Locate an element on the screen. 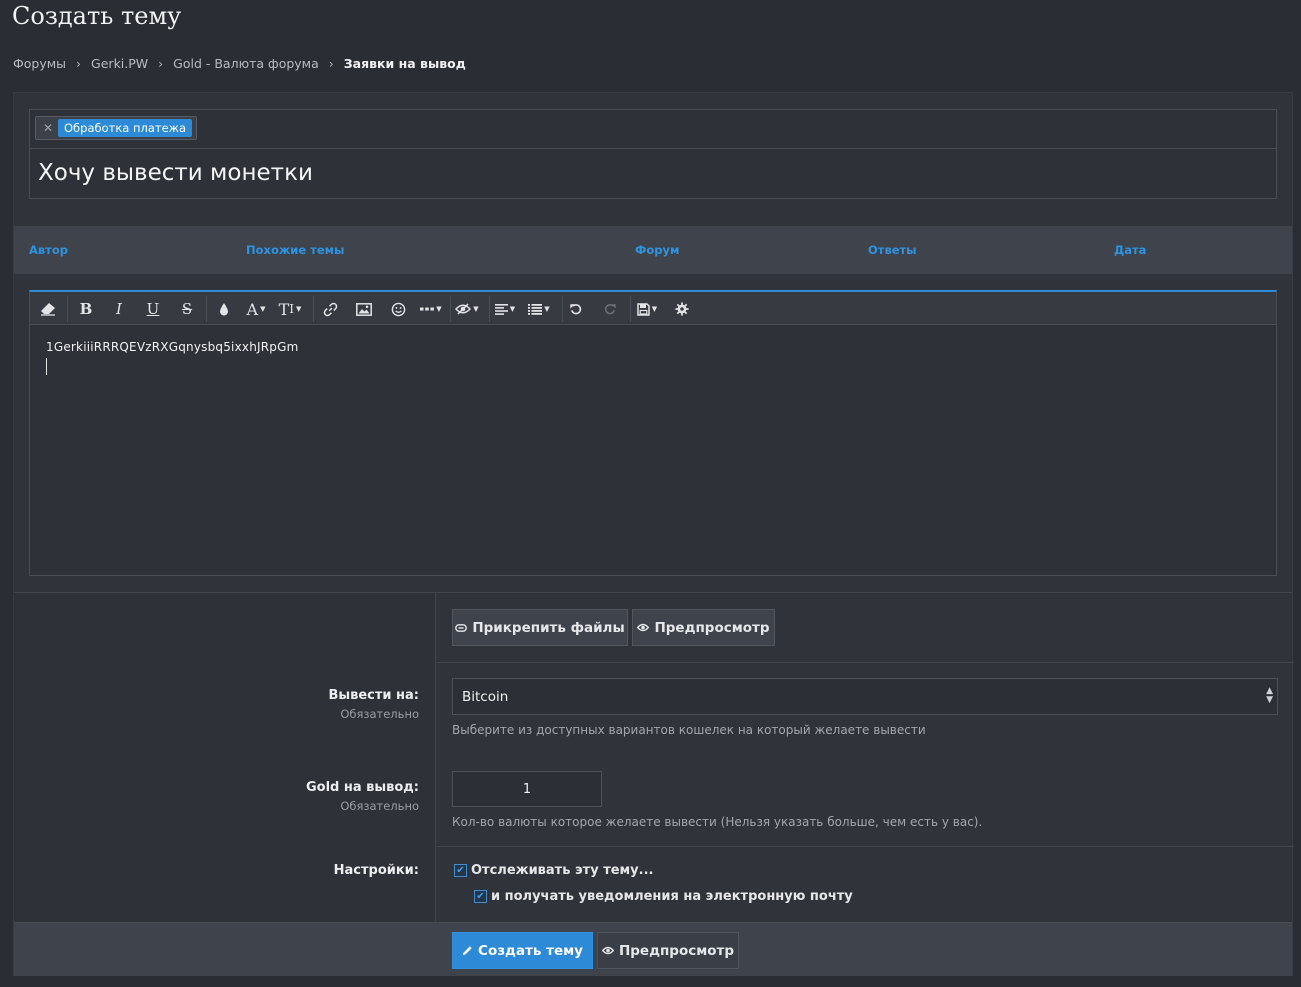  withdraw-to-select: Bitcoin ▲ ▼ is located at coordinates (865, 696).